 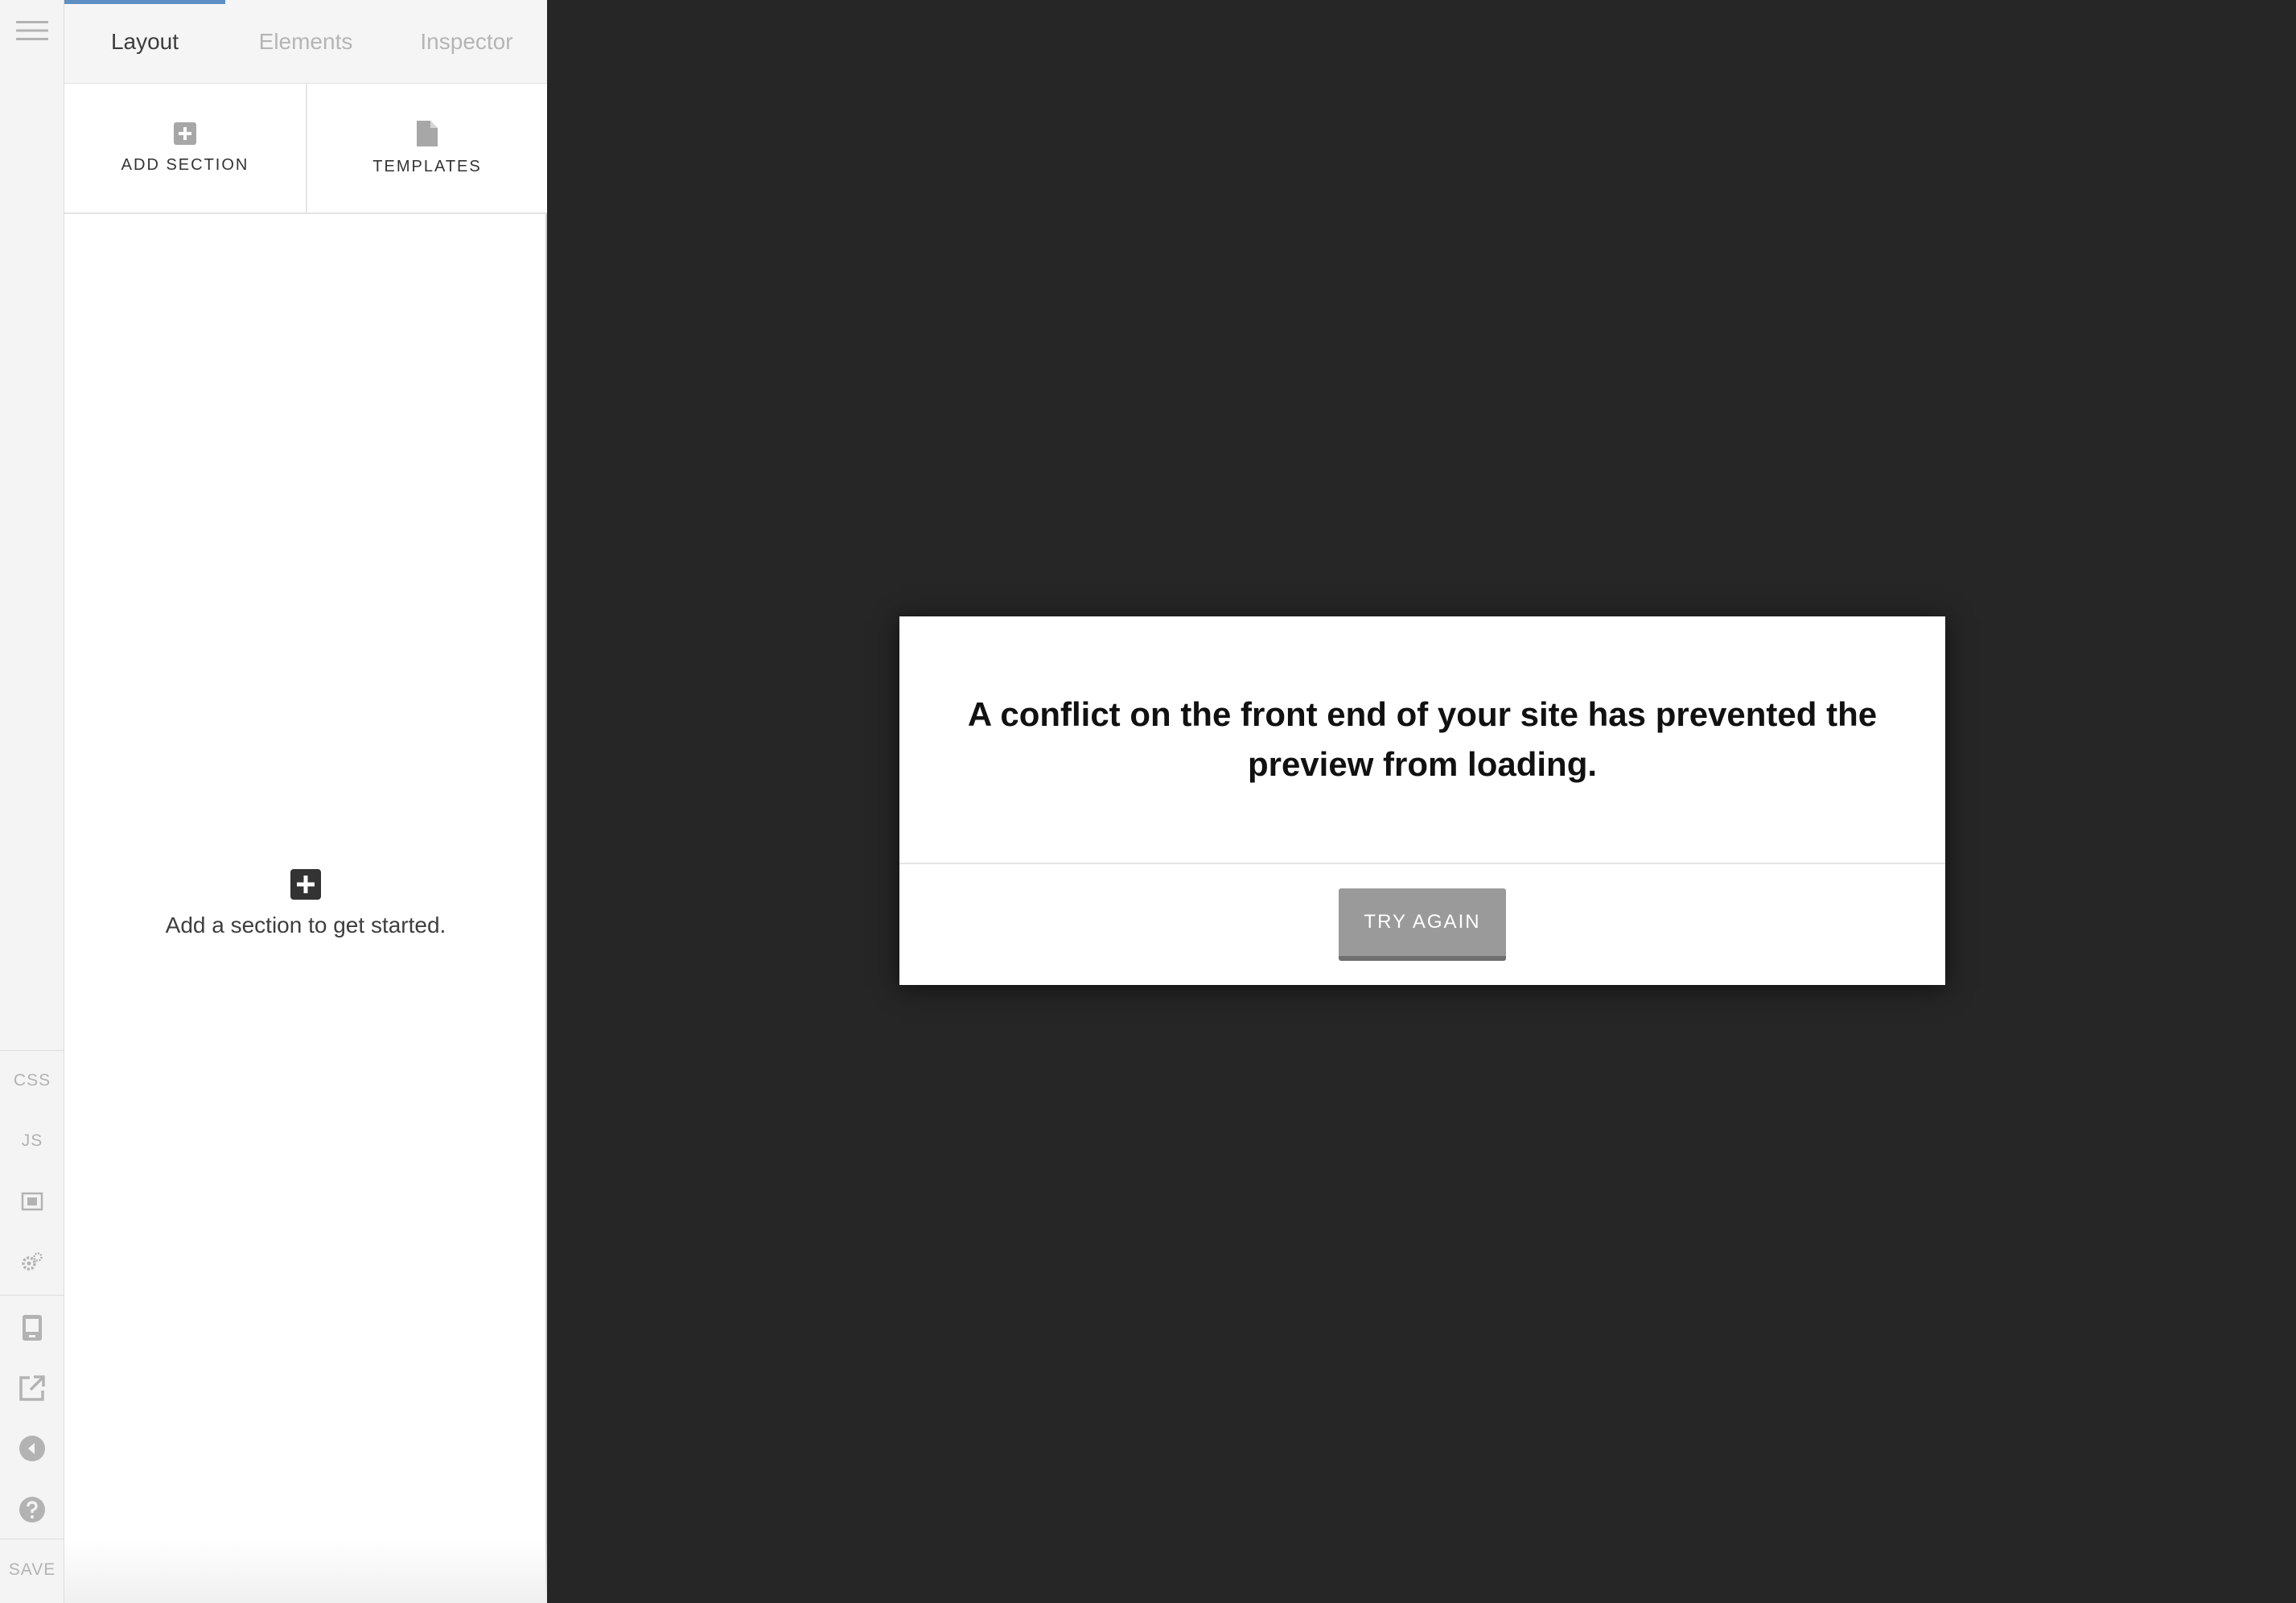 I want to click on help-icon, so click(x=32, y=1510).